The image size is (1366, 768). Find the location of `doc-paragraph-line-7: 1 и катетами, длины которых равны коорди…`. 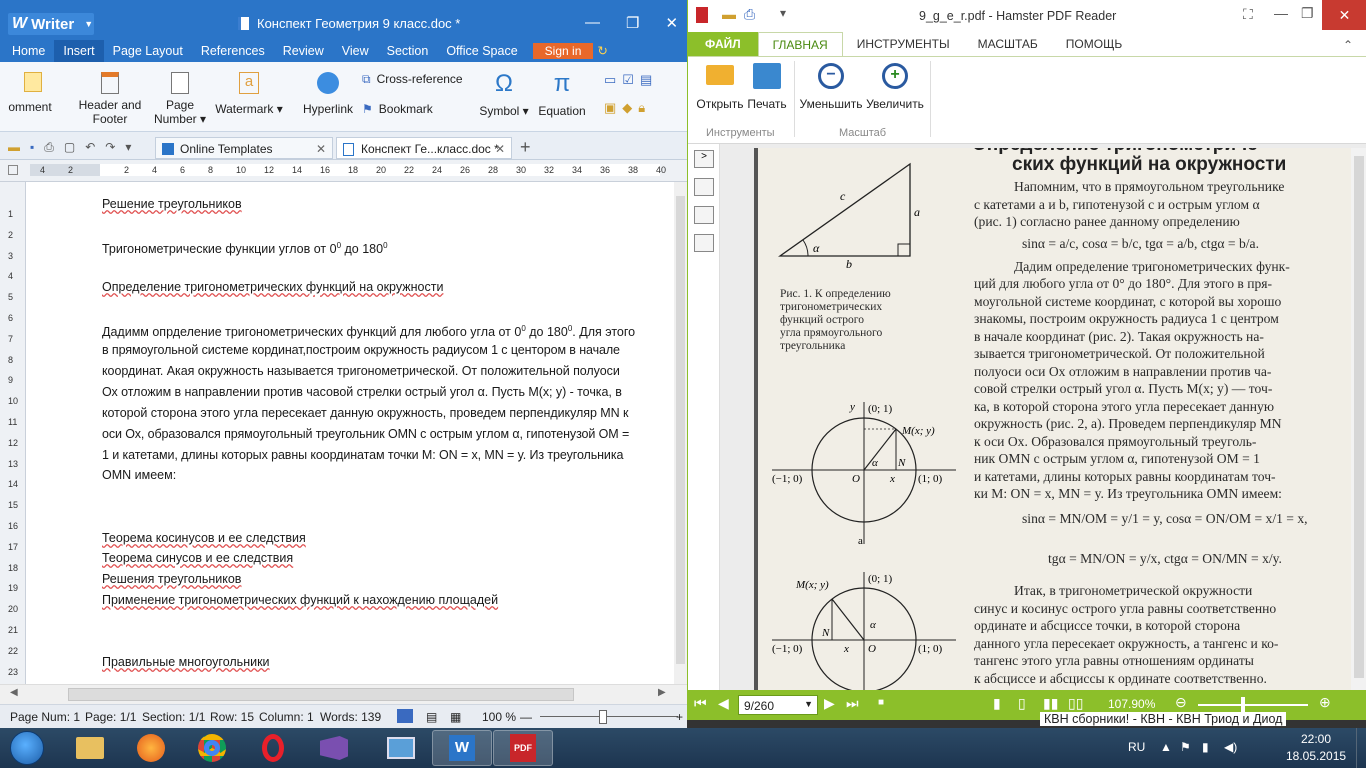

doc-paragraph-line-7: 1 и катетами, длины которых равны коорди… is located at coordinates (380, 455).